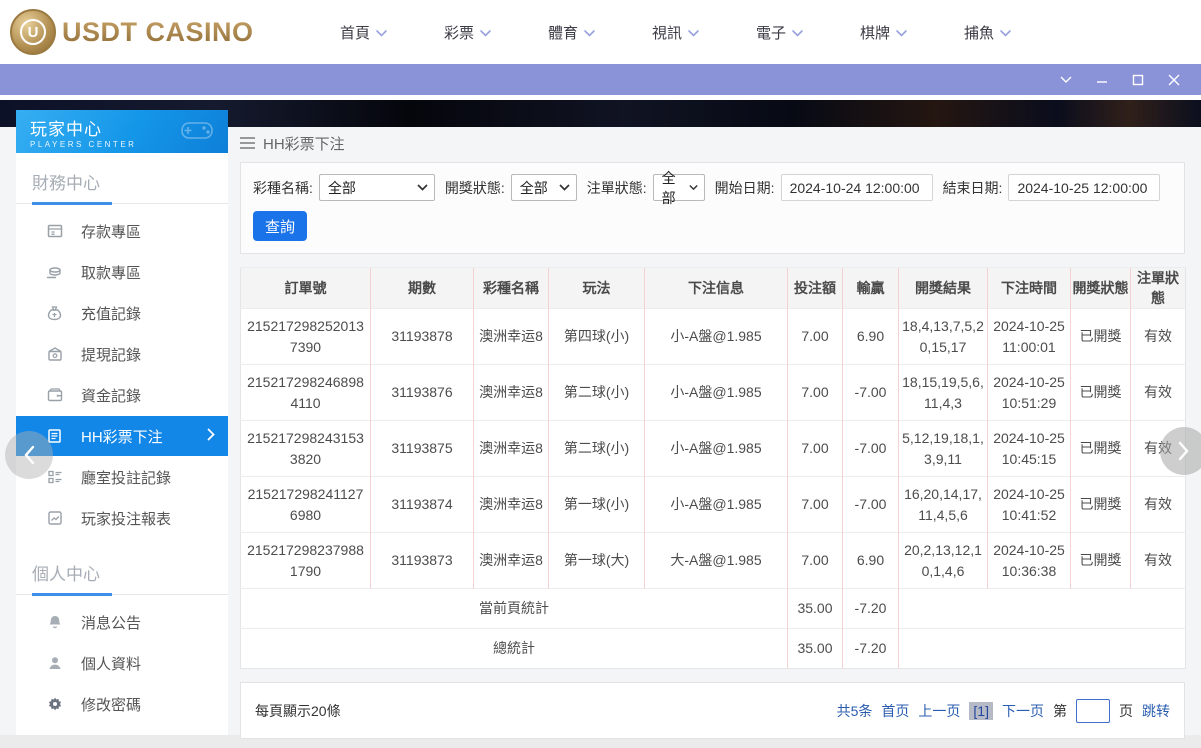  What do you see at coordinates (943, 288) in the screenshot?
I see `col-draw-result: 開獎結果` at bounding box center [943, 288].